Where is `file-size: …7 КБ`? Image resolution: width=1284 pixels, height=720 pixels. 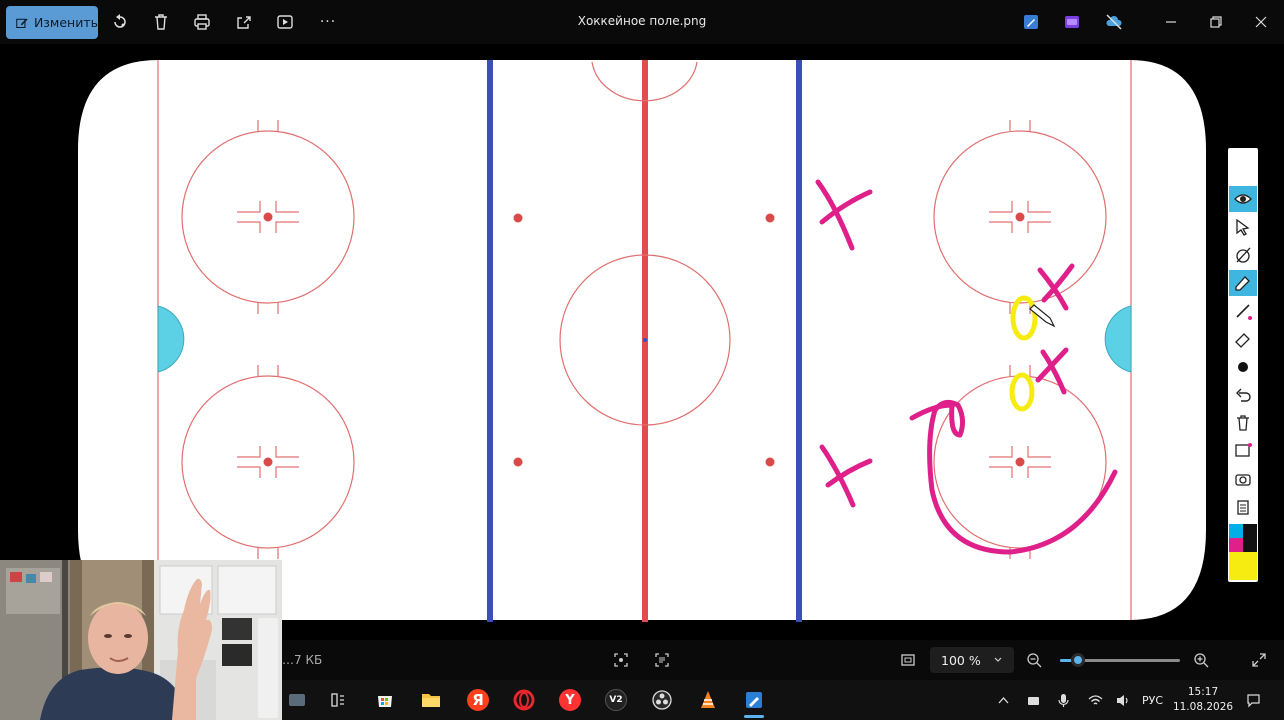
file-size: …7 КБ is located at coordinates (302, 660).